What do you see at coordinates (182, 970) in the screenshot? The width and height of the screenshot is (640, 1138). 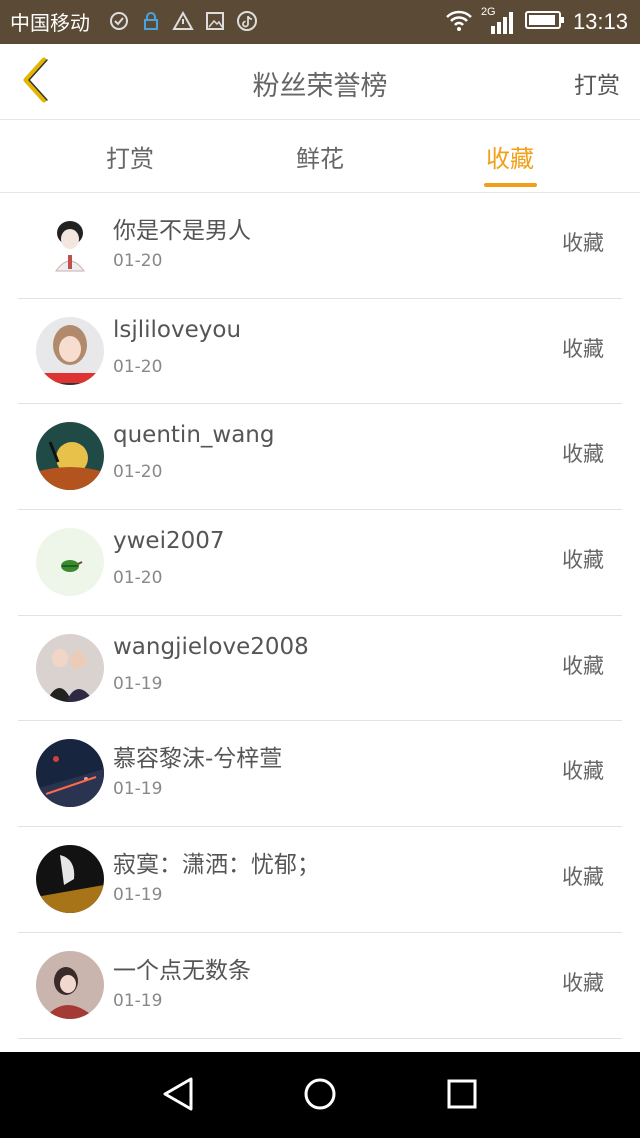 I see `fan-name: 一个点无数条` at bounding box center [182, 970].